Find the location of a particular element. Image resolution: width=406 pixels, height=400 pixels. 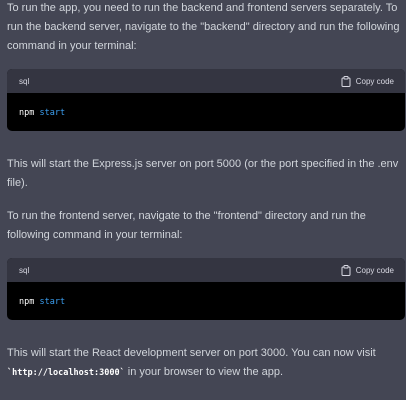

inline-code-url: `http://localhost:3000` is located at coordinates (66, 373).